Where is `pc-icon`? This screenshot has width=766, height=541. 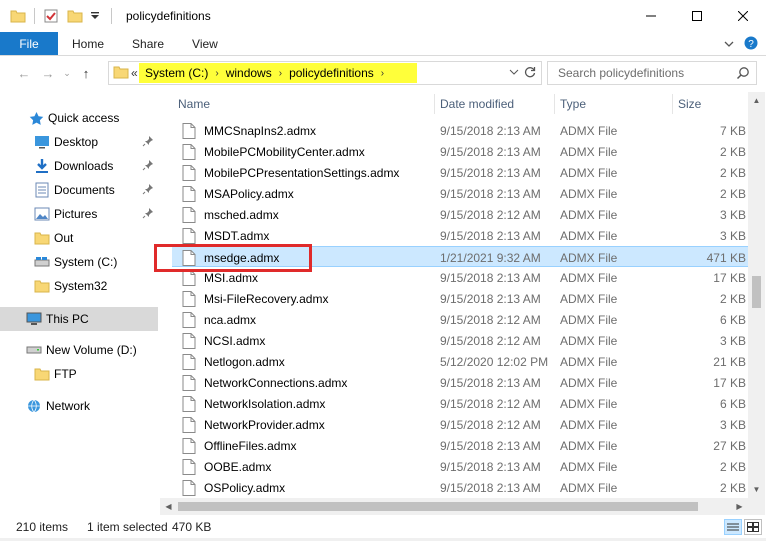
pc-icon is located at coordinates (34, 319).